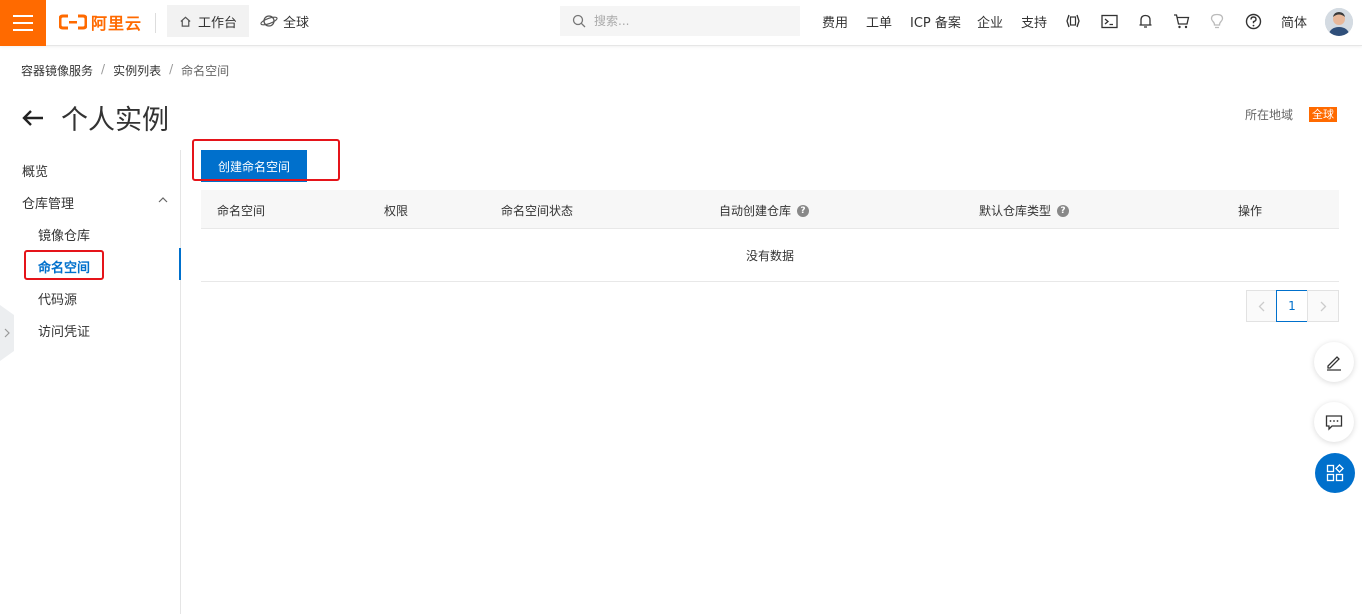 This screenshot has width=1362, height=614. Describe the element at coordinates (137, 70) in the screenshot. I see `breadcrumb-link-instance-list: 实例列表` at that location.